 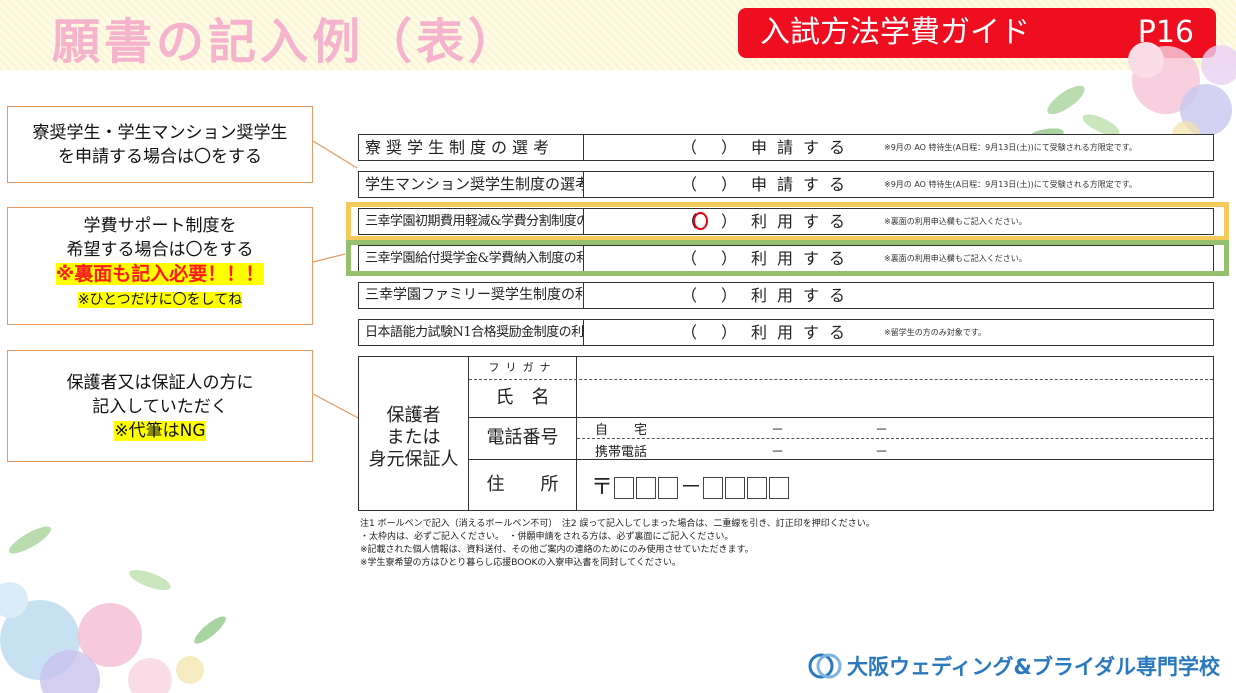 I want to click on footnote-line: ※学生寮希望の方はひとり暮らし応援BOOKの入寮申込書を同封してください。, so click(x=520, y=563).